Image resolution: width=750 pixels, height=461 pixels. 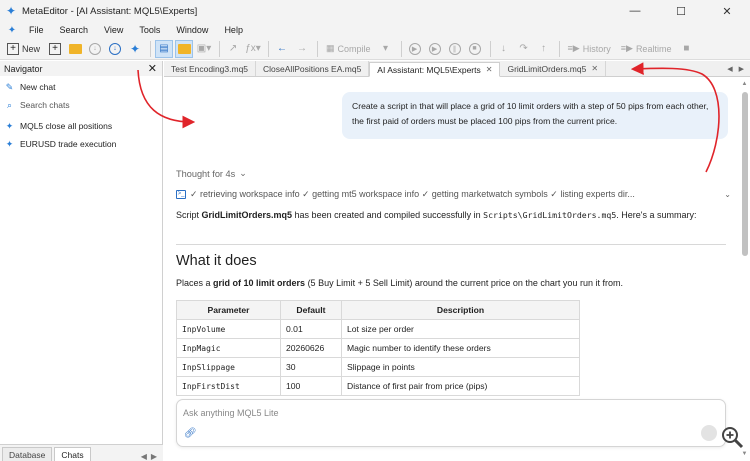 What do you see at coordinates (573, 48) in the screenshot?
I see `history-icon: ≡▶` at bounding box center [573, 48].